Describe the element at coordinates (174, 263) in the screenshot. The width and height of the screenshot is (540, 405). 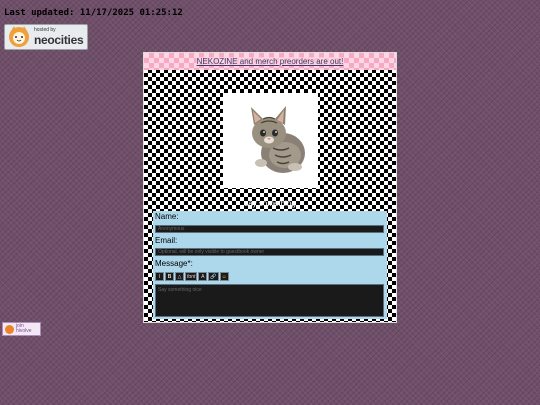
I see `message-label: Message*:` at that location.